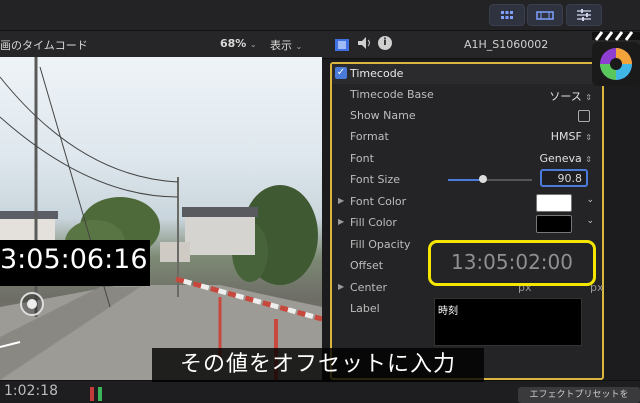 The image size is (640, 403). I want to click on subtitle-caption: その値をオフセットに入力, so click(318, 365).